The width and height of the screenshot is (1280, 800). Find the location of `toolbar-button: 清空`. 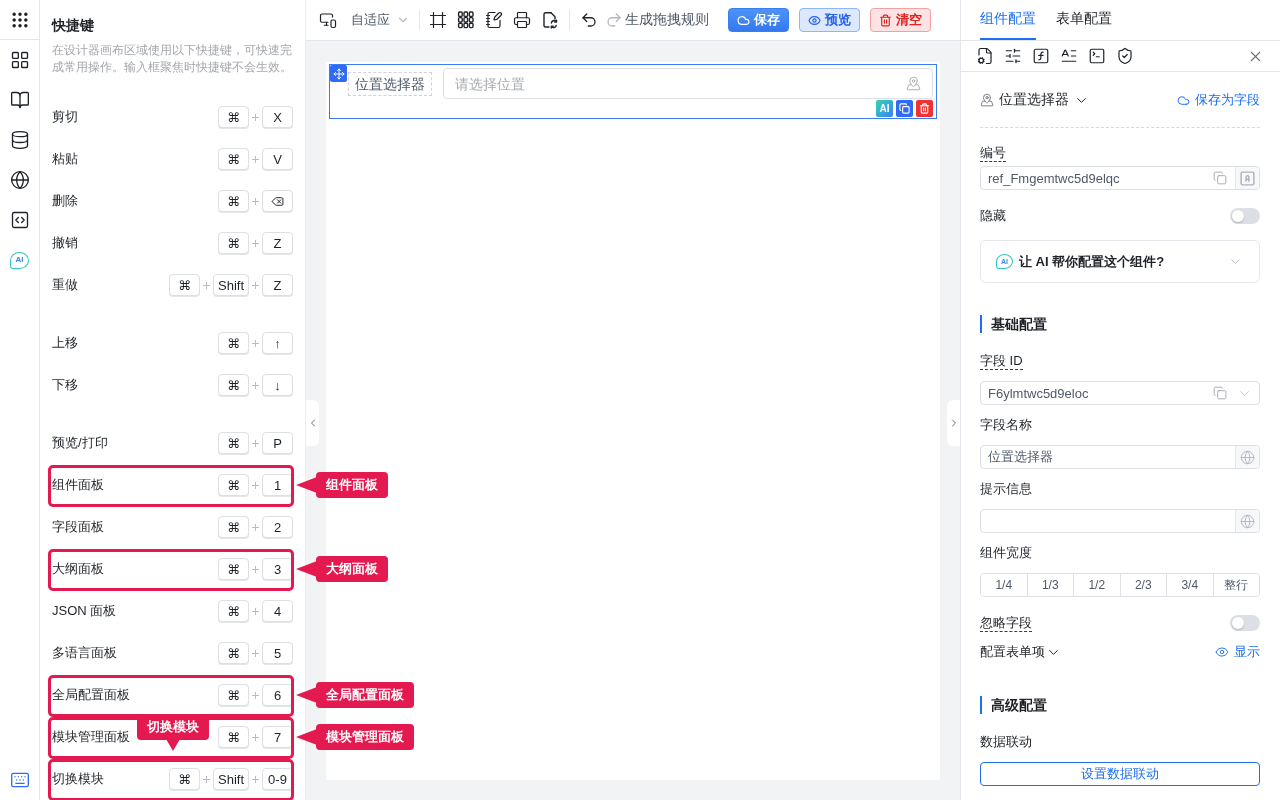

toolbar-button: 清空 is located at coordinates (900, 20).